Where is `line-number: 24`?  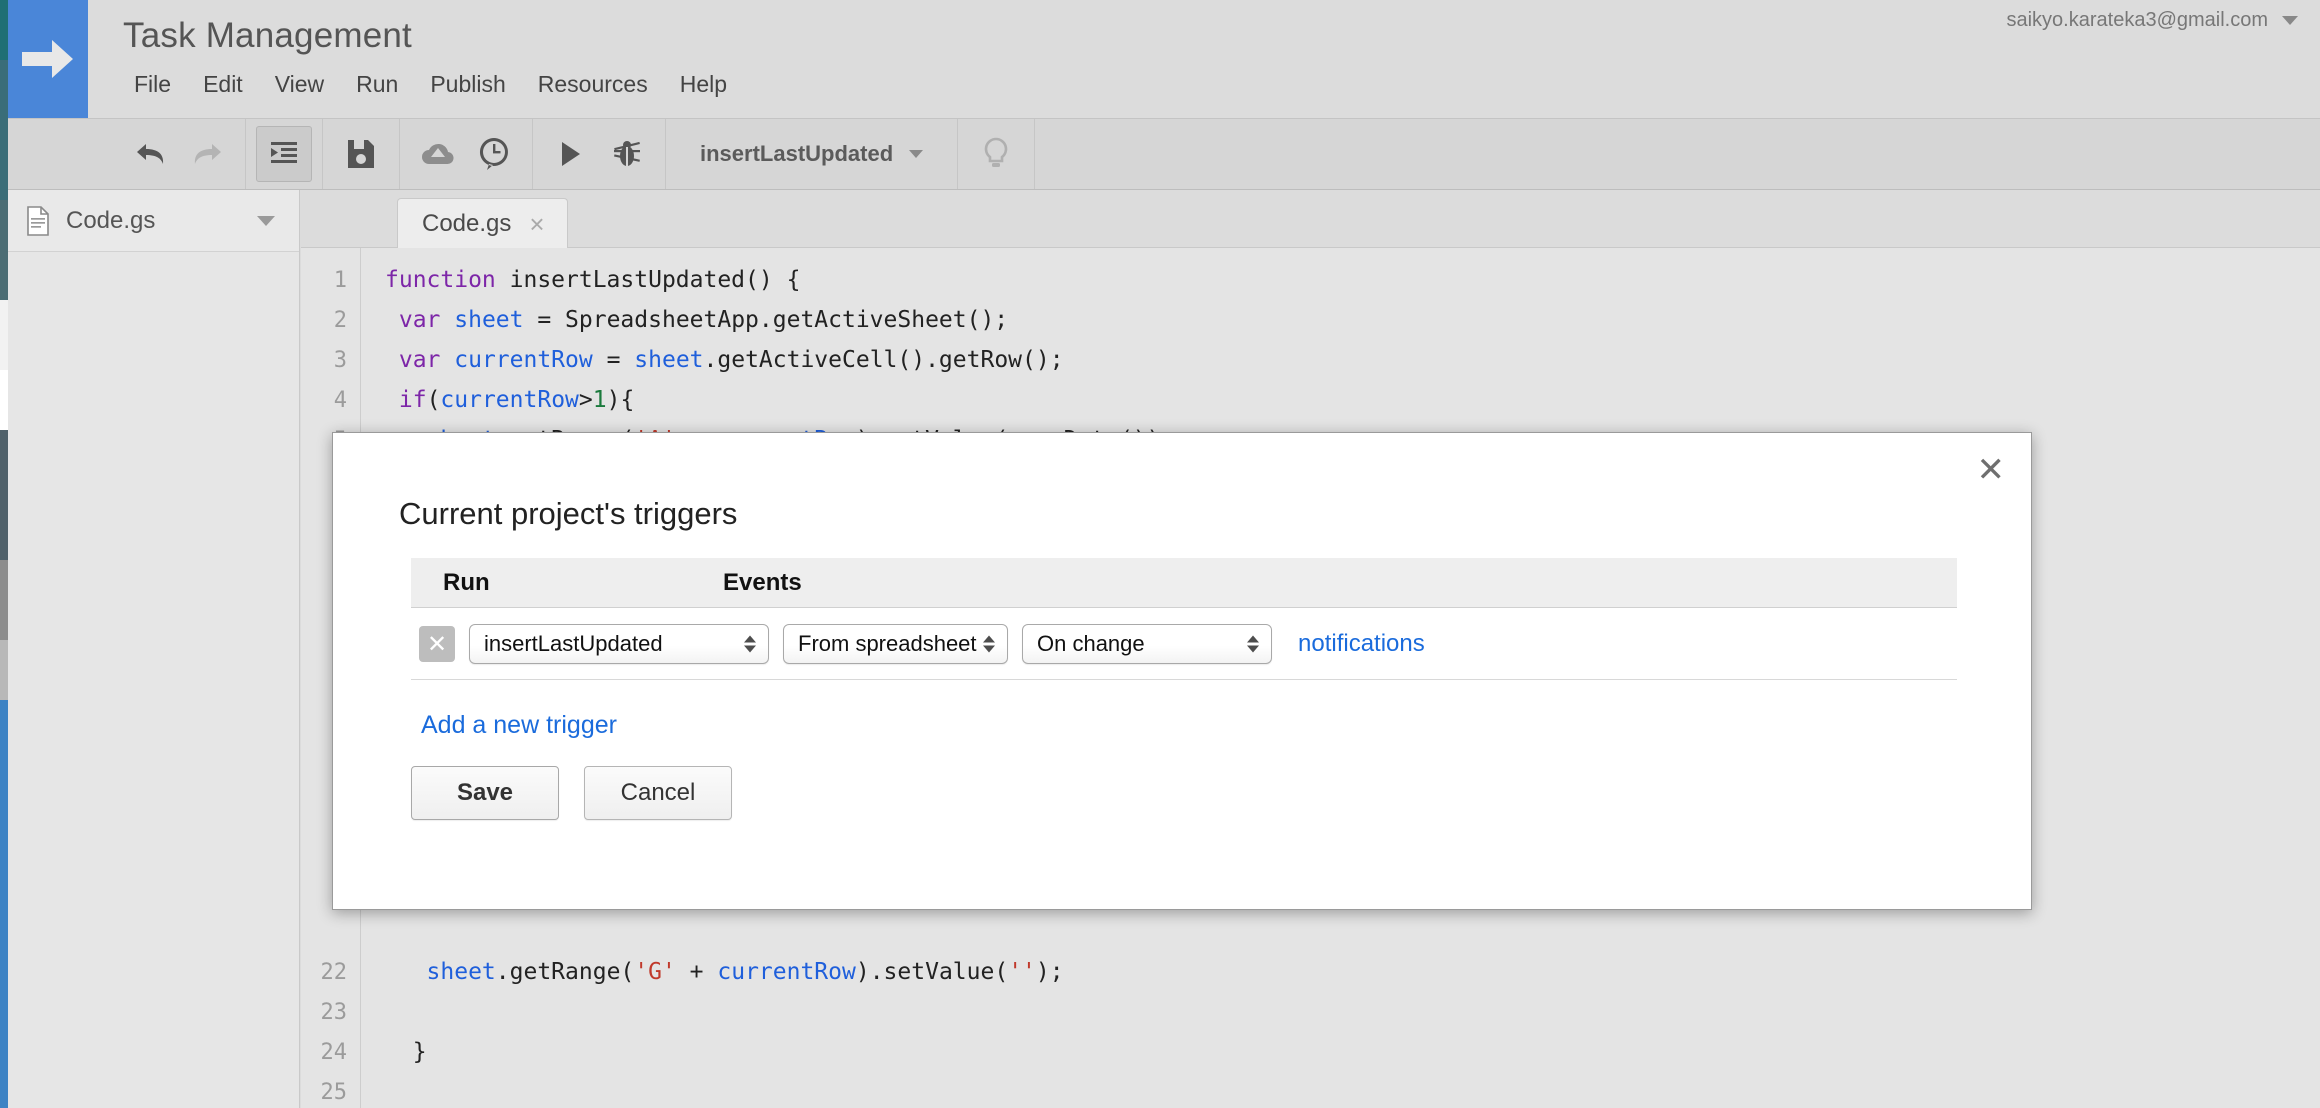 line-number: 24 is located at coordinates (334, 1052).